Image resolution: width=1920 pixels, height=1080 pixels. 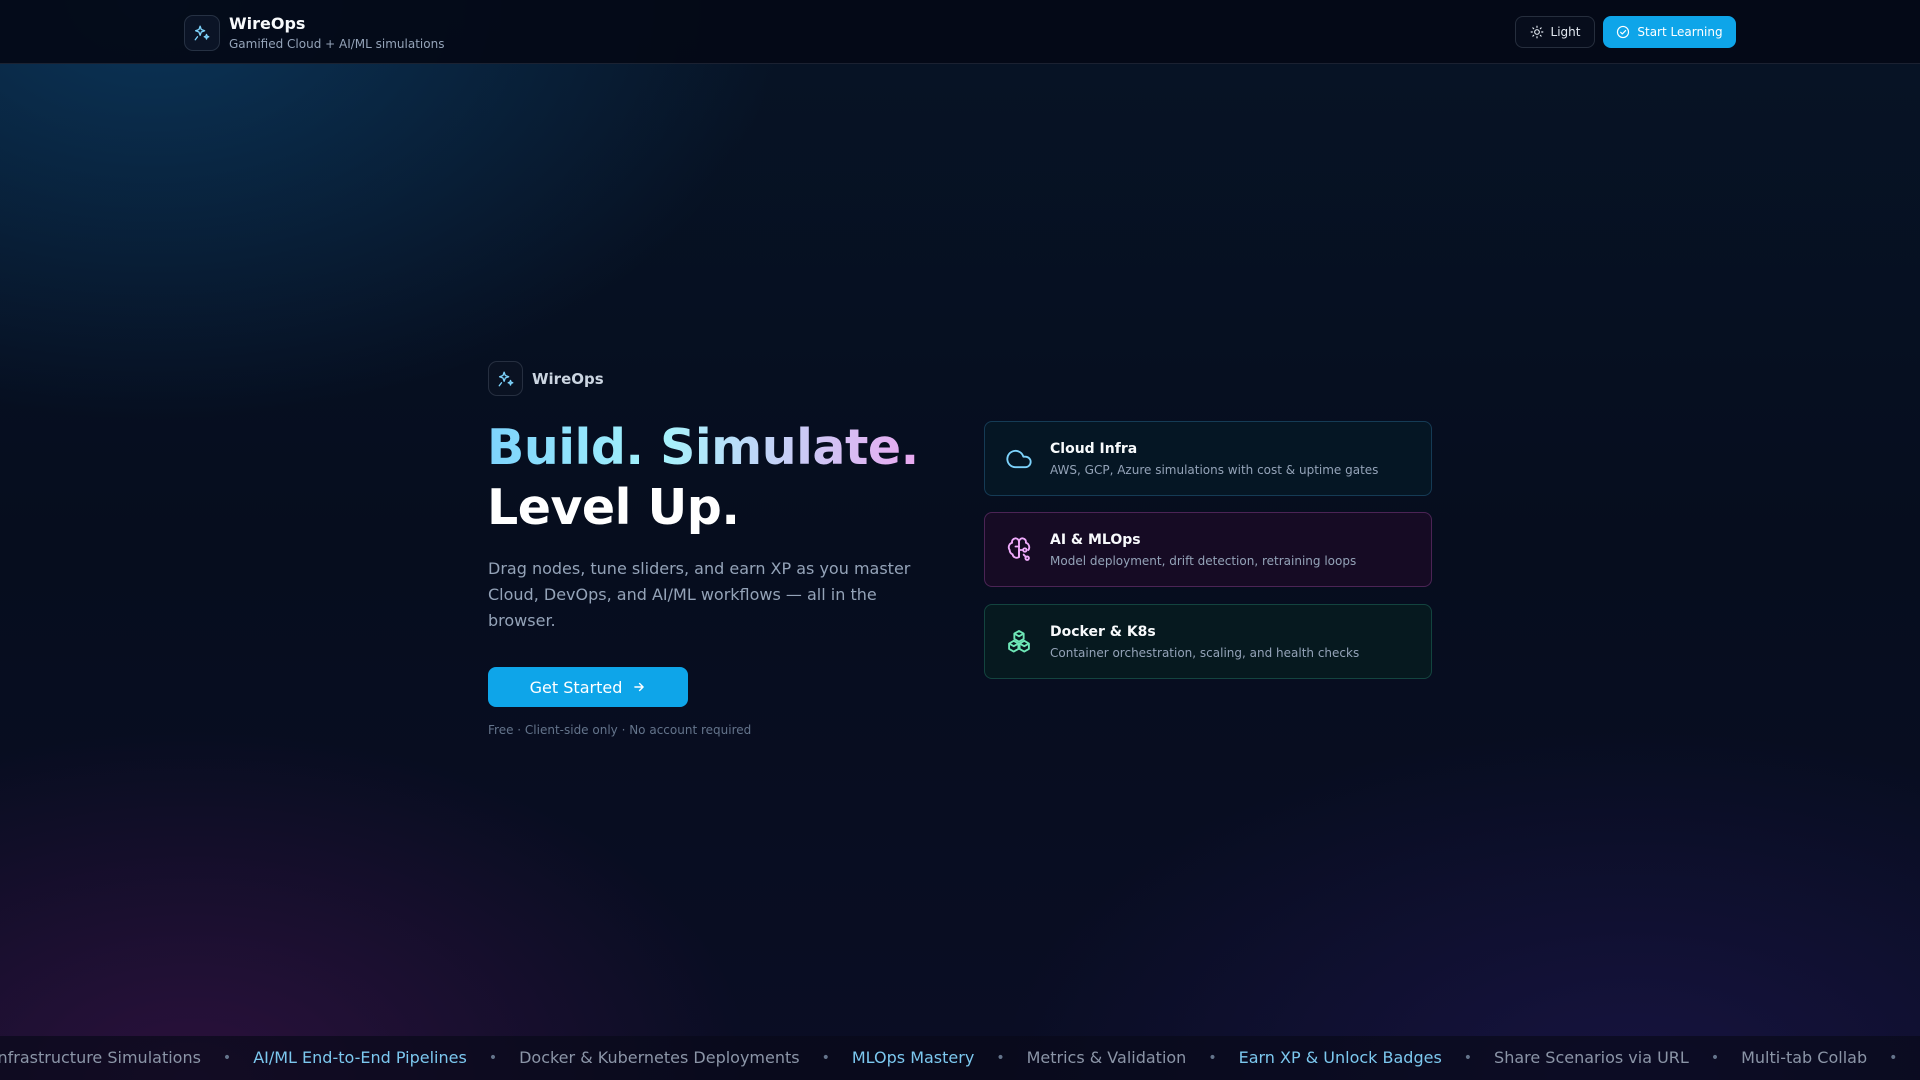 I want to click on app-title: WireOps, so click(x=267, y=23).